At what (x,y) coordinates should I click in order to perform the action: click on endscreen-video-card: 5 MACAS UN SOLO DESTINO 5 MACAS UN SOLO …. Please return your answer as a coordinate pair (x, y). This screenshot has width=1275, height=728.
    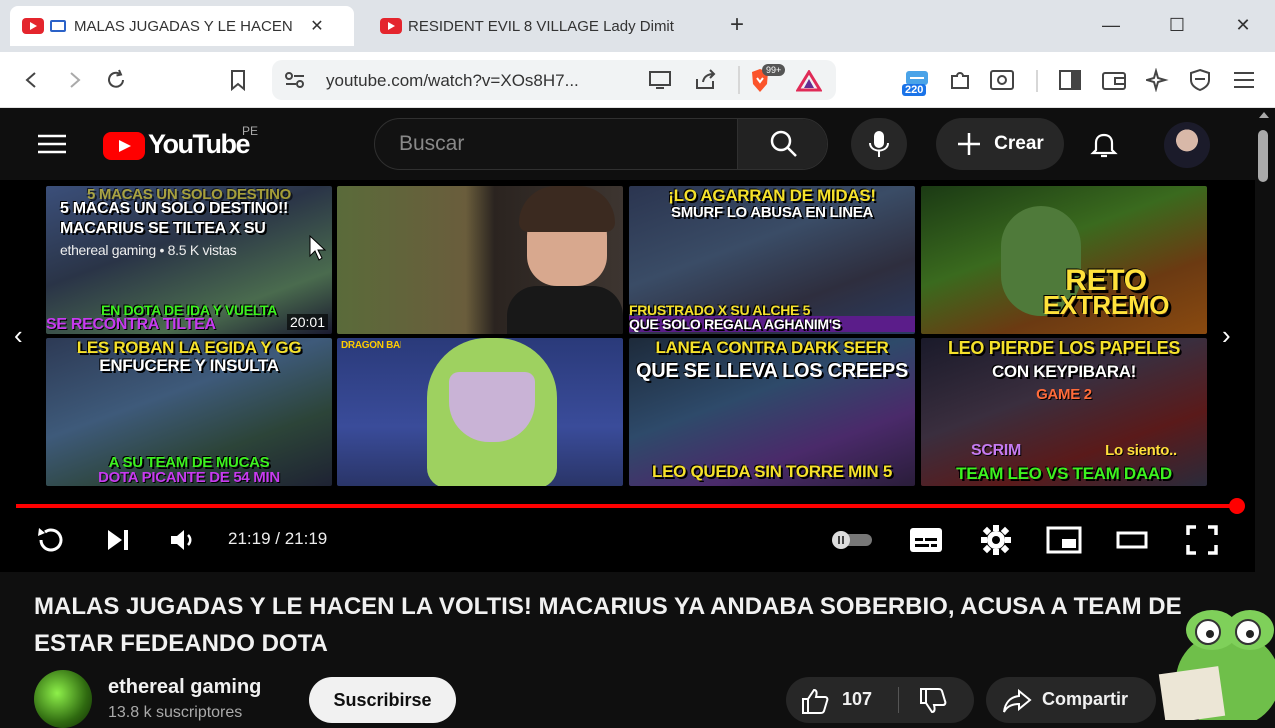
    Looking at the image, I should click on (189, 260).